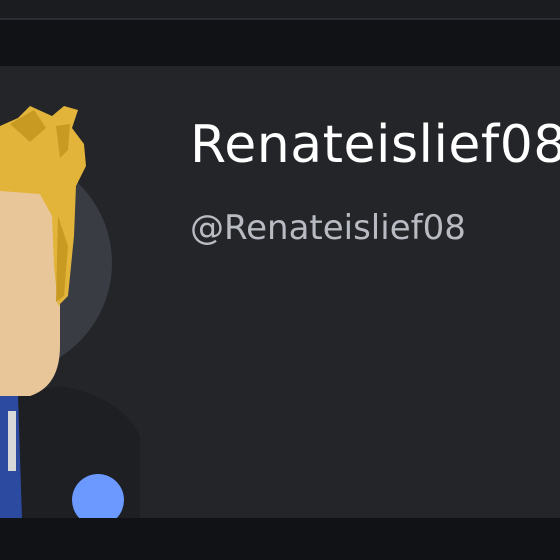 Image resolution: width=560 pixels, height=560 pixels. I want to click on presence-dot-icon, so click(98, 496).